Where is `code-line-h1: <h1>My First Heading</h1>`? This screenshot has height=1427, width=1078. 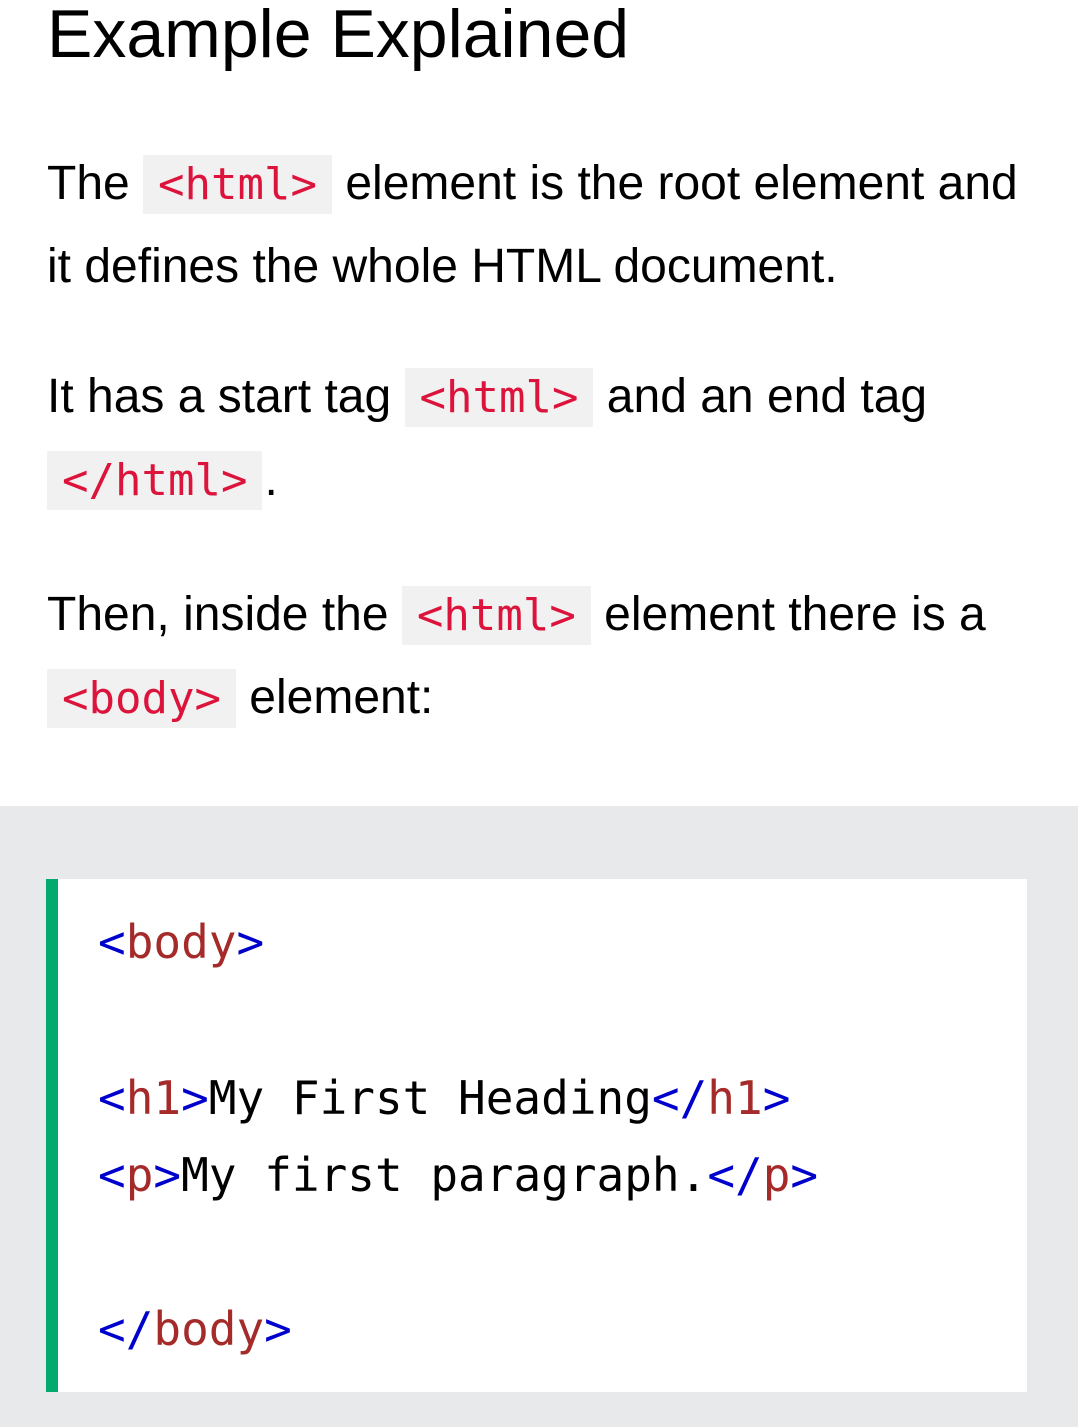 code-line-h1: <h1>My First Heading</h1> is located at coordinates (444, 1098).